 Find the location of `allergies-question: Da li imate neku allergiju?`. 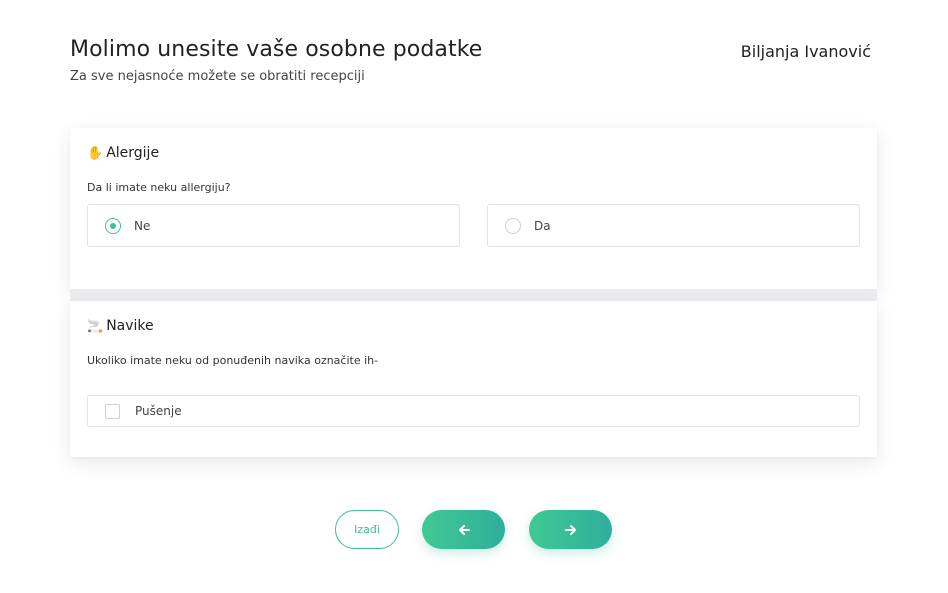

allergies-question: Da li imate neku allergiju? is located at coordinates (159, 187).